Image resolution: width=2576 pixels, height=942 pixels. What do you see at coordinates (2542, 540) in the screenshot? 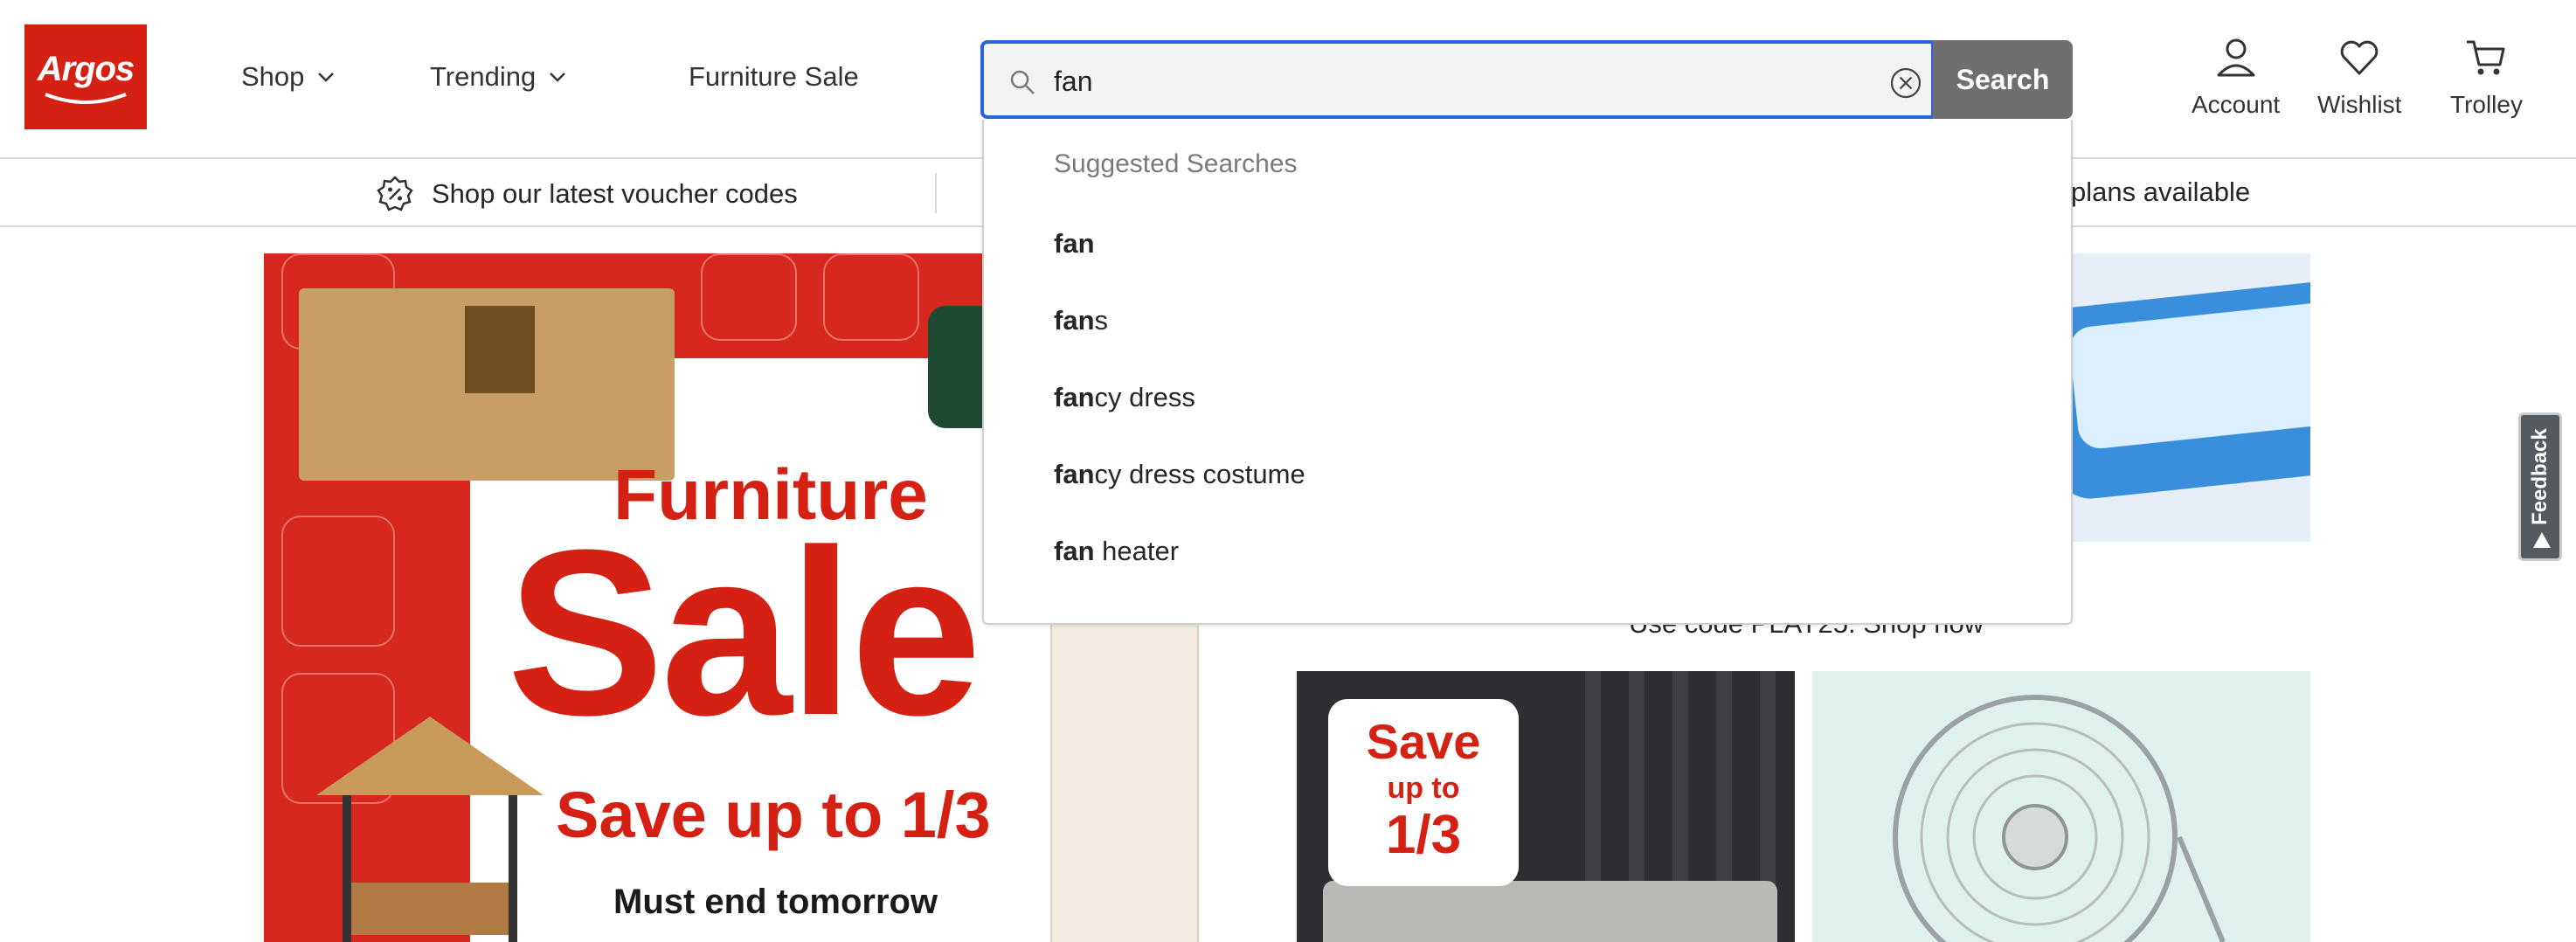
I see `feedback-arrow-icon` at bounding box center [2542, 540].